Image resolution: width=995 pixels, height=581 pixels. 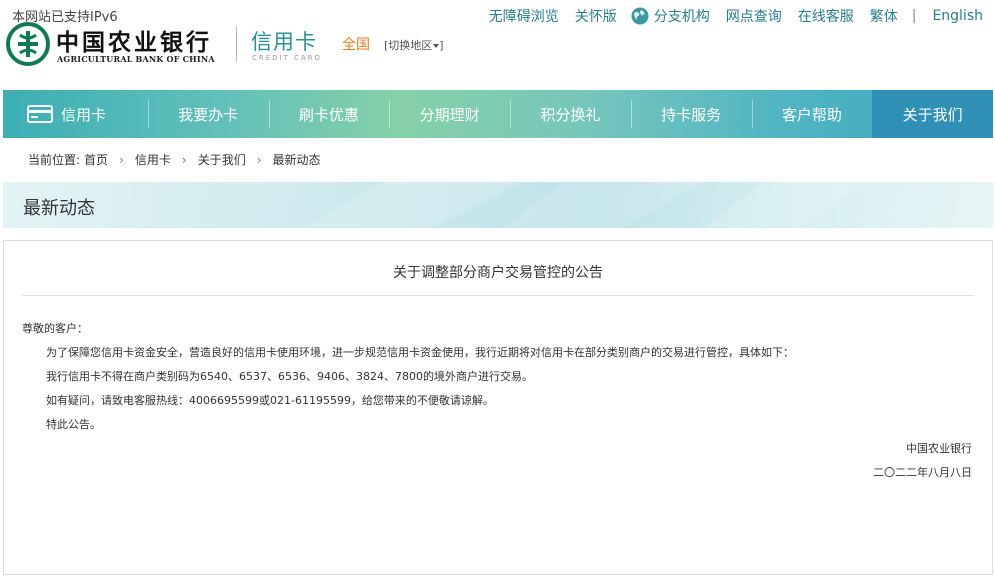 I want to click on outlet-search-link: 网点查询, so click(x=754, y=16).